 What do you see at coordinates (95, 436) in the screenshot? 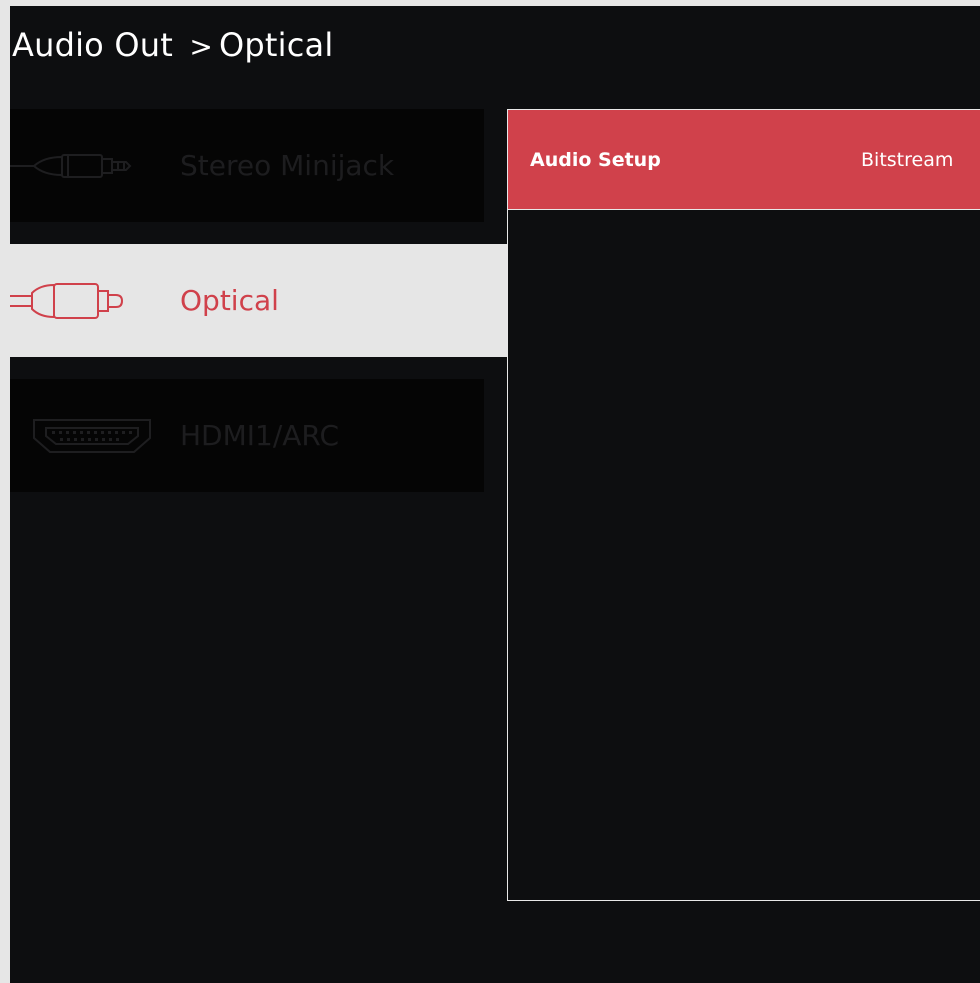
I see `hdmi-connector-icon` at bounding box center [95, 436].